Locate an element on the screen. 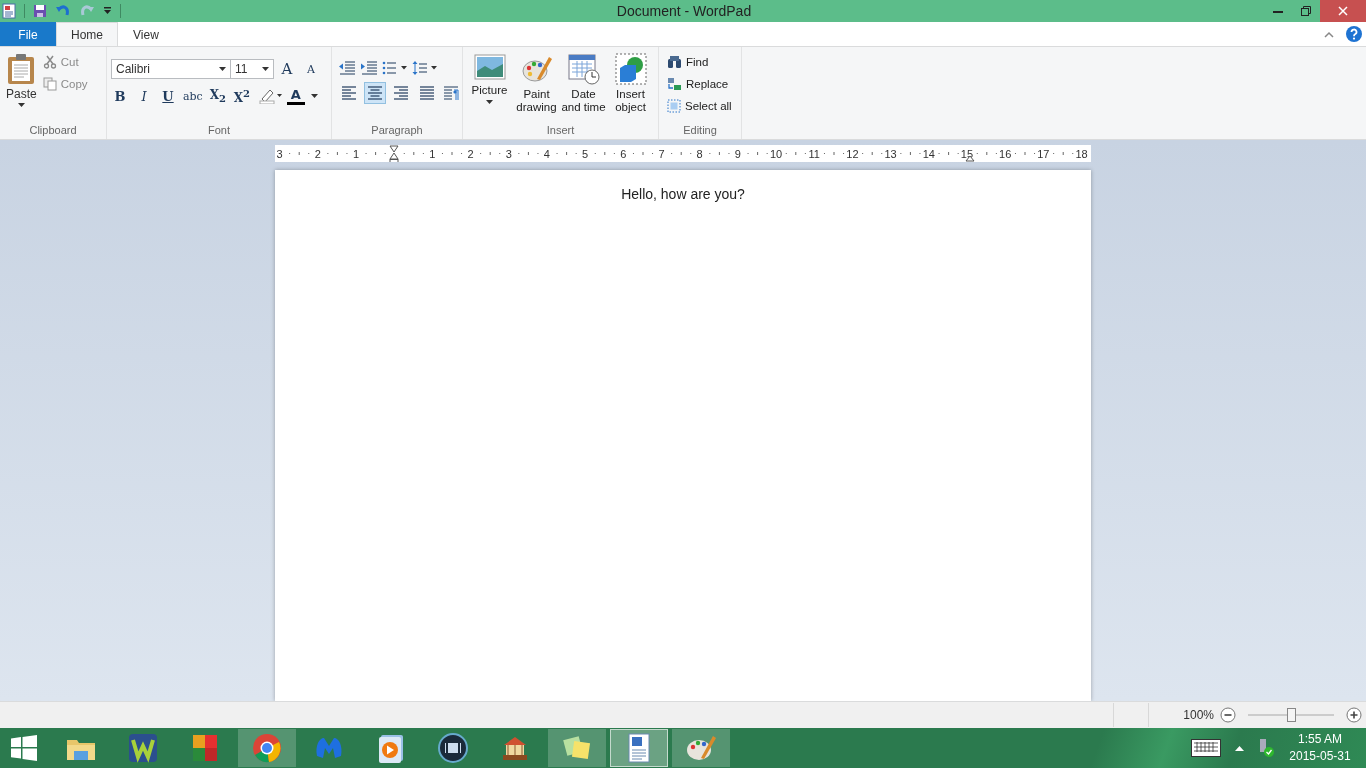  insert-object-button: Insert object is located at coordinates (630, 88).